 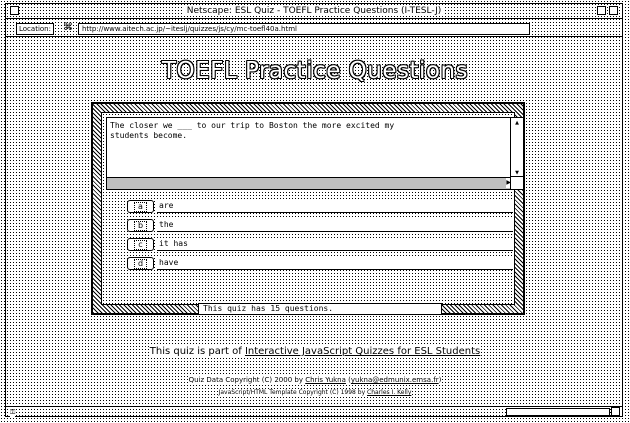 What do you see at coordinates (335, 206) in the screenshot?
I see `answer-a-text: are` at bounding box center [335, 206].